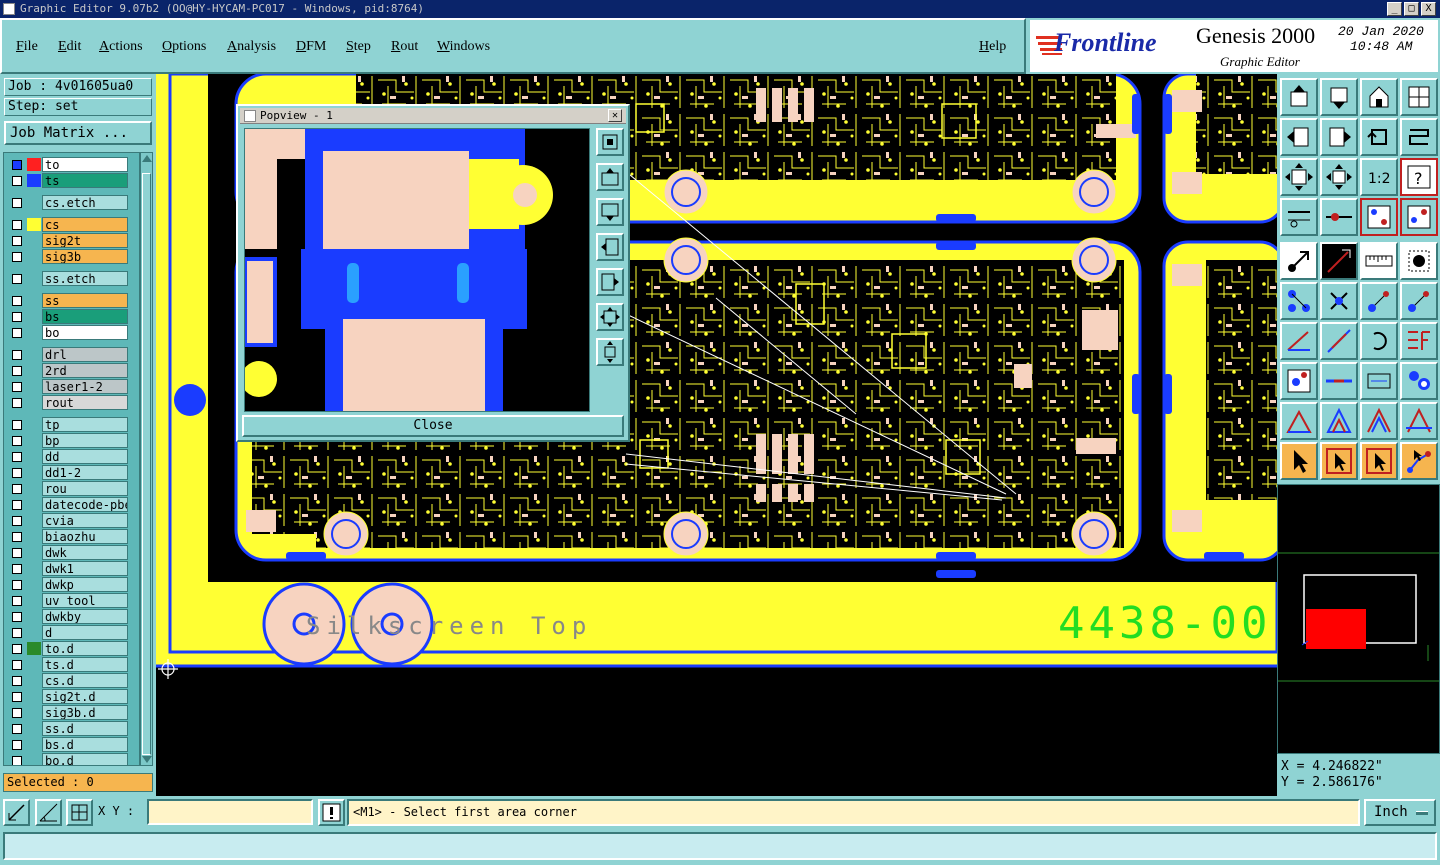  I want to click on layer-name: tp, so click(85, 424).